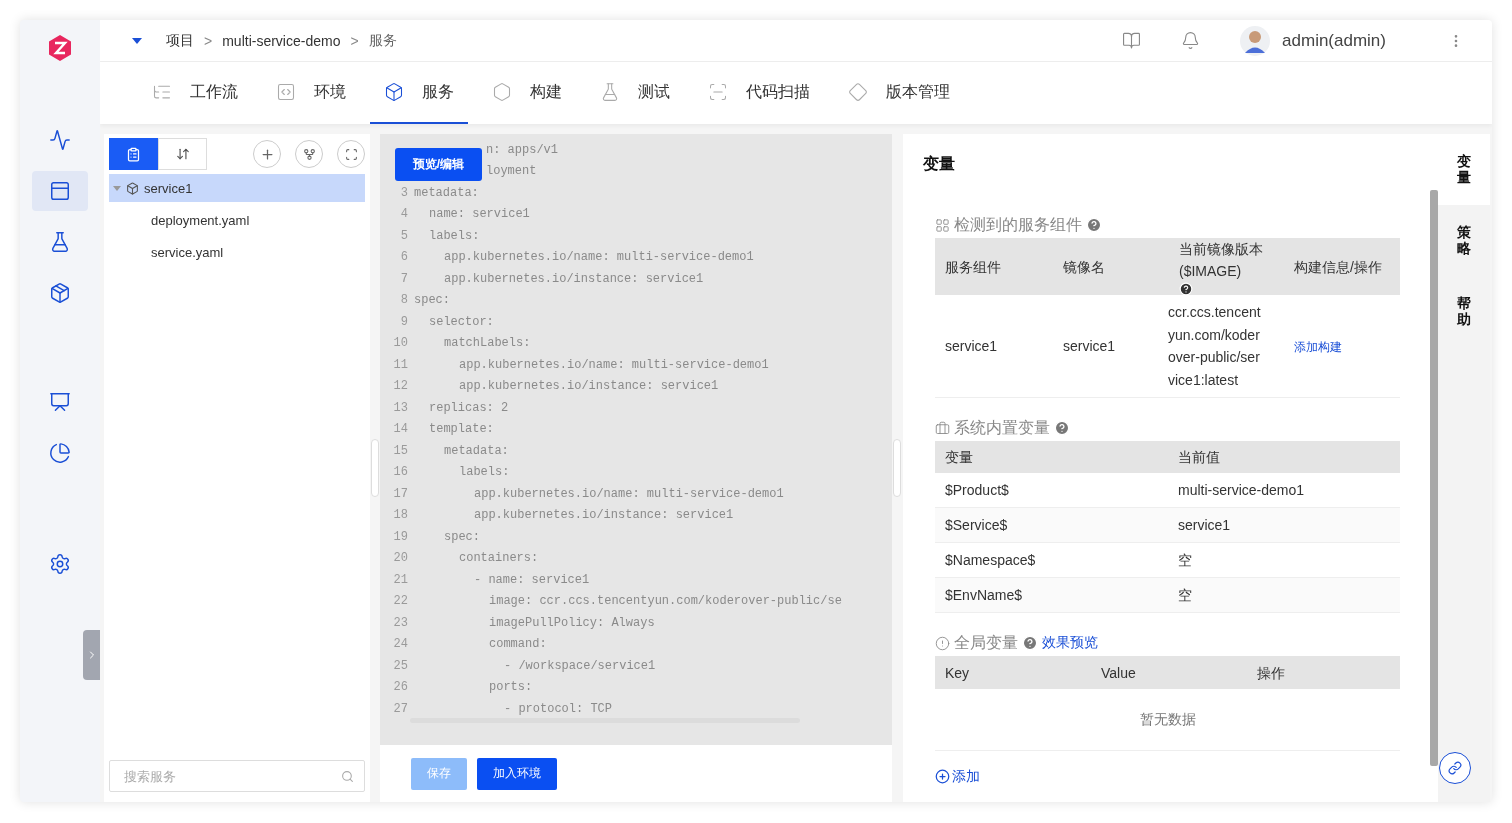  What do you see at coordinates (137, 40) in the screenshot?
I see `dropdown-caret-icon` at bounding box center [137, 40].